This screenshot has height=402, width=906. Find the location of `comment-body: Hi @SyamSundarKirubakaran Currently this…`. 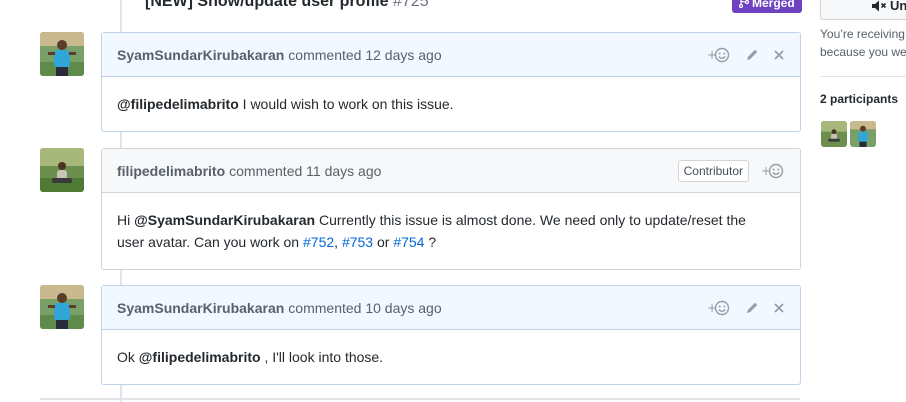

comment-body: Hi @SyamSundarKirubakaran Currently this… is located at coordinates (451, 231).